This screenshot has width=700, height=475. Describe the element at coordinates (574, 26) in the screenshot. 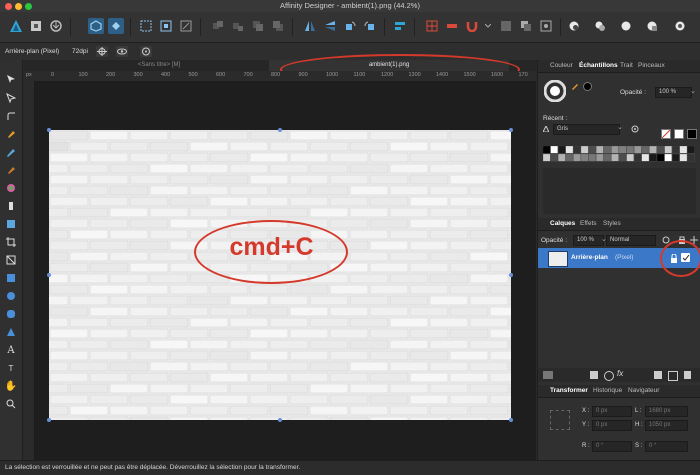

I see `context-toolbar-icon` at that location.